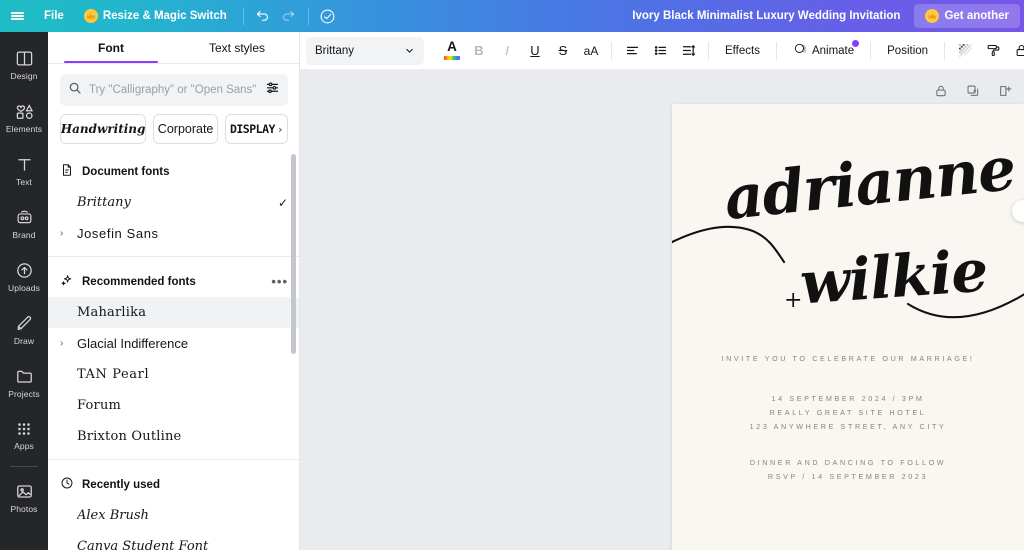  Describe the element at coordinates (243, 16) in the screenshot. I see `header-divider` at that location.